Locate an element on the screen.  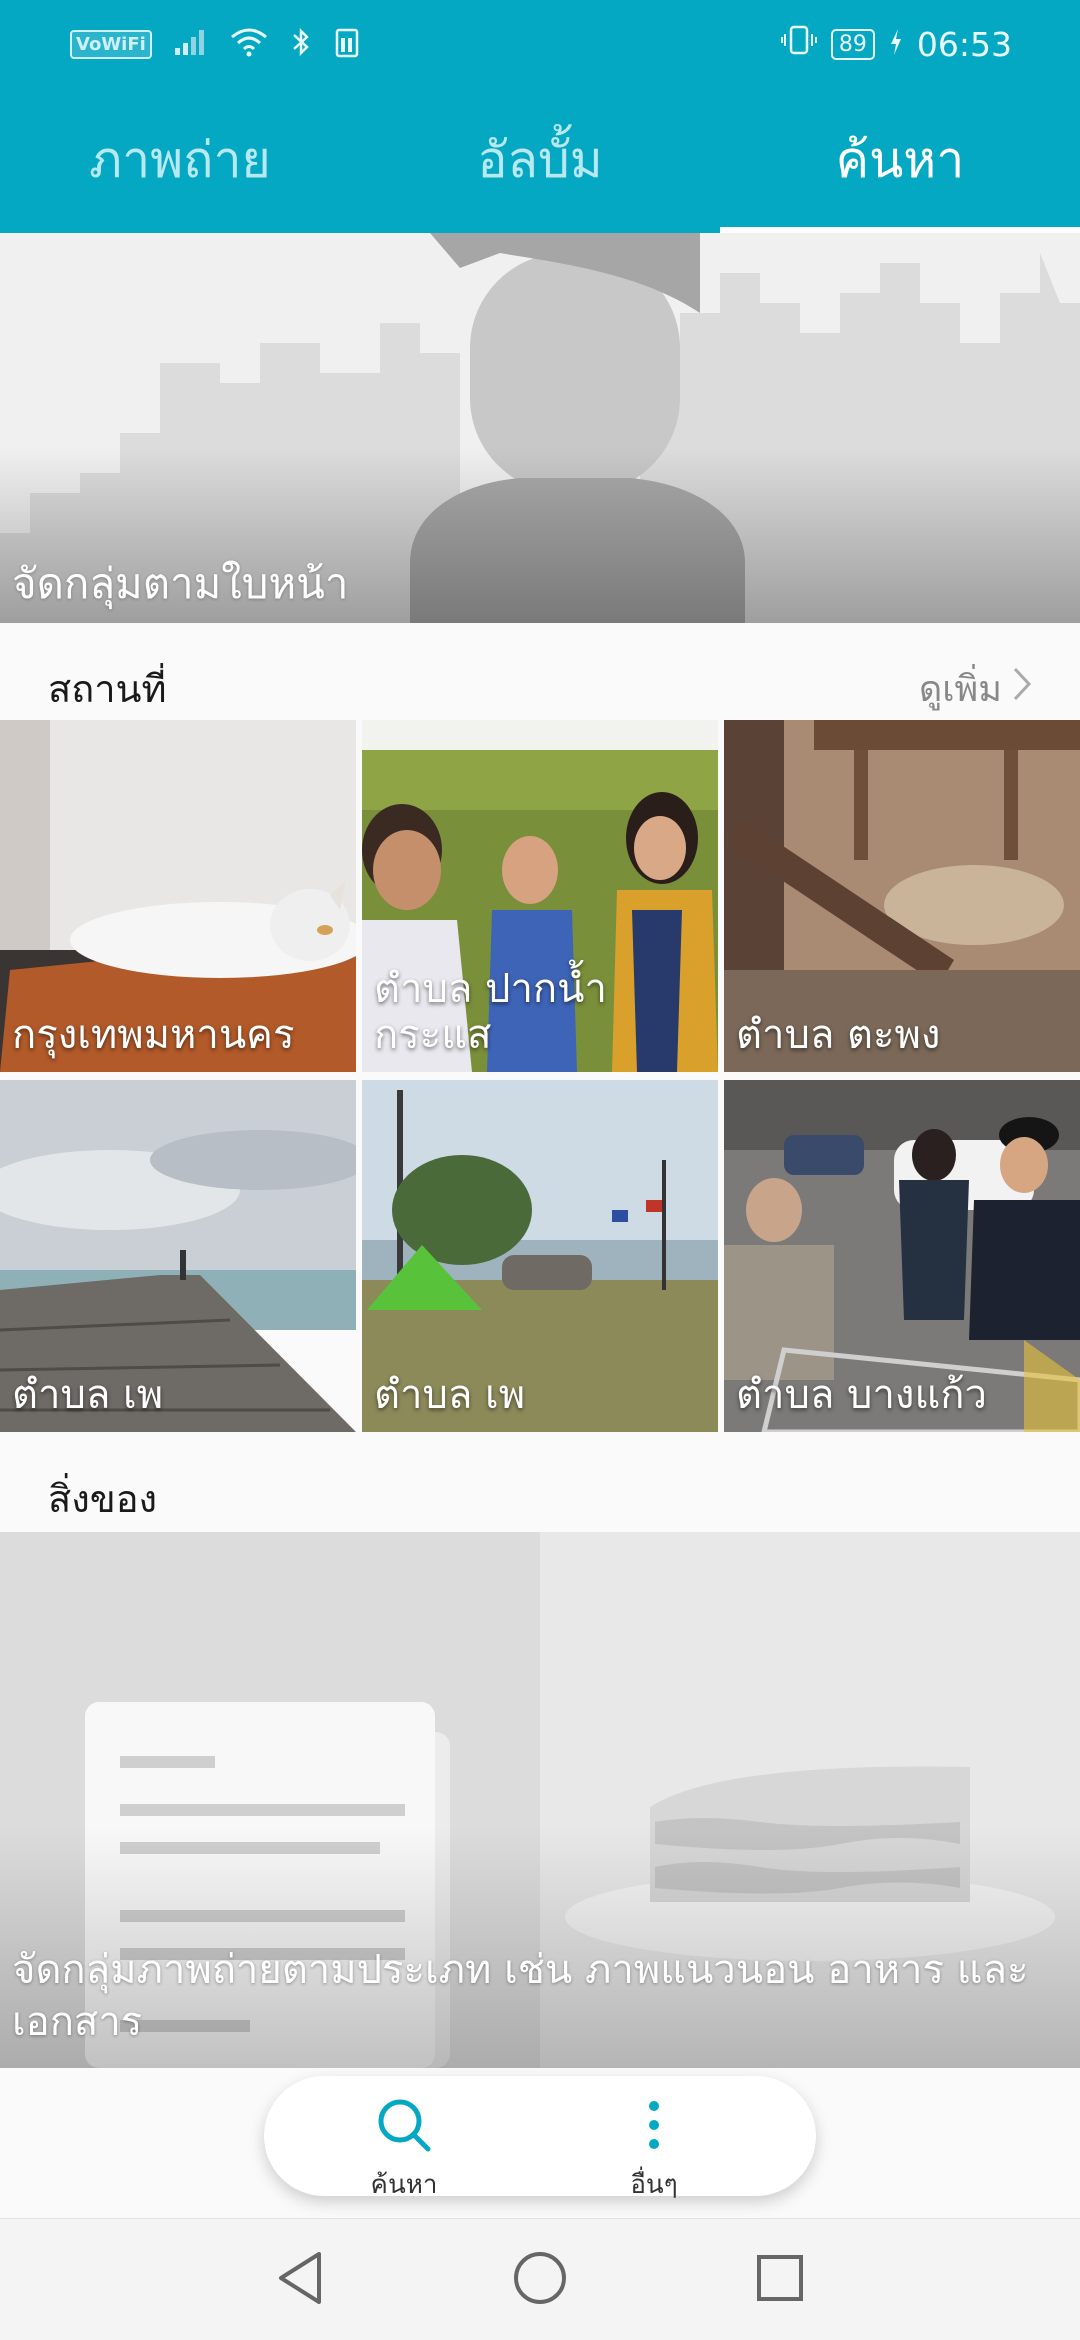
see-more-label: ดูเพิ่ม is located at coordinates (960, 689).